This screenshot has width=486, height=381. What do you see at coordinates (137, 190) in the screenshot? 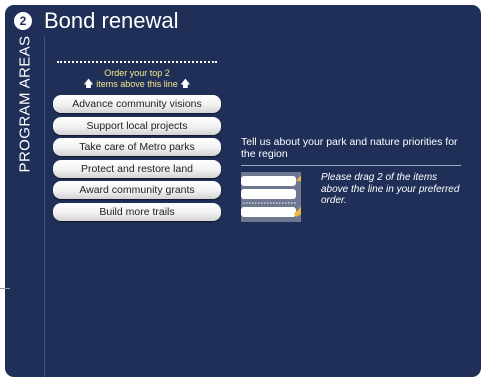
I see `rank-item-award-community-grants: Award community grants` at bounding box center [137, 190].